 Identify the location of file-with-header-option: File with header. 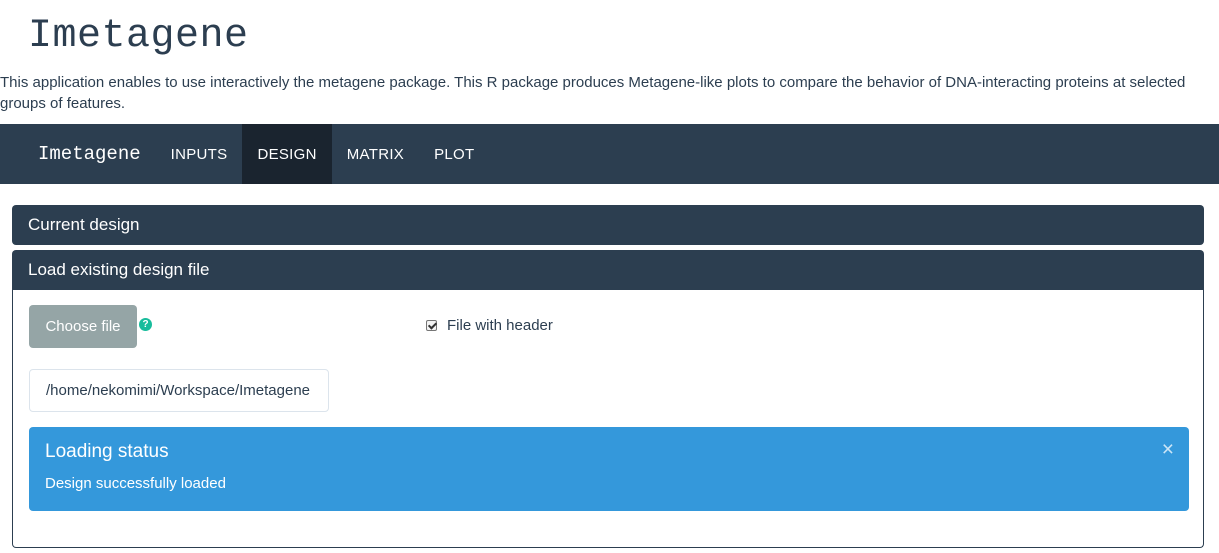
(489, 325).